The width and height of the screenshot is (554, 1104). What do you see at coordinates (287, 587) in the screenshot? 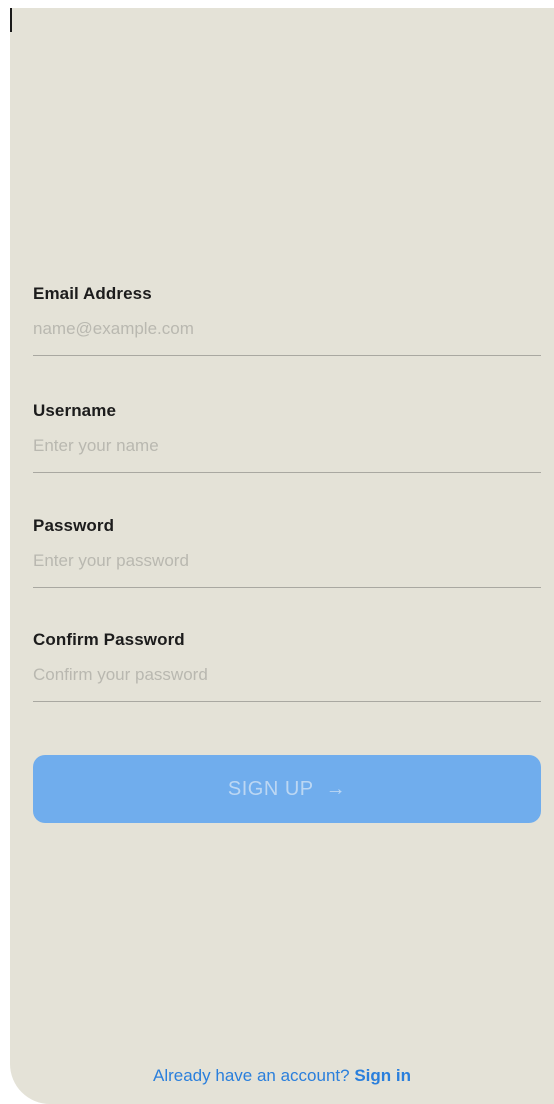
I see `password-underline` at bounding box center [287, 587].